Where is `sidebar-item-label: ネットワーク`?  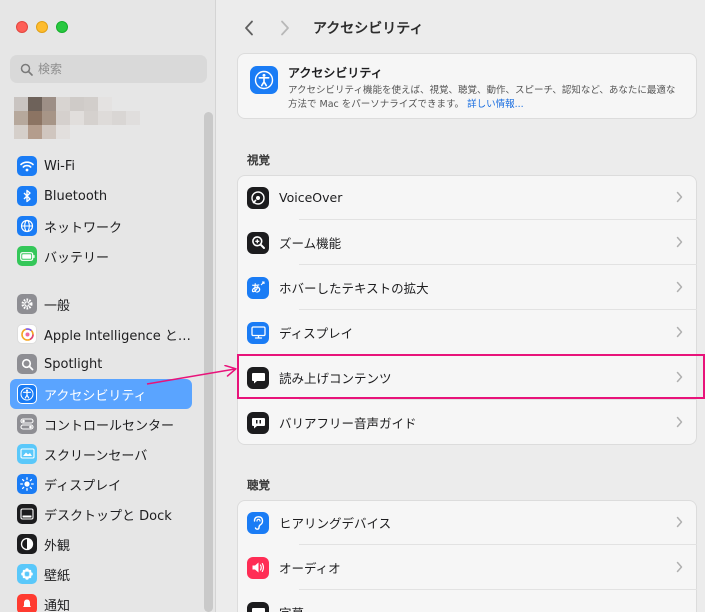
sidebar-item-label: ネットワーク is located at coordinates (83, 228).